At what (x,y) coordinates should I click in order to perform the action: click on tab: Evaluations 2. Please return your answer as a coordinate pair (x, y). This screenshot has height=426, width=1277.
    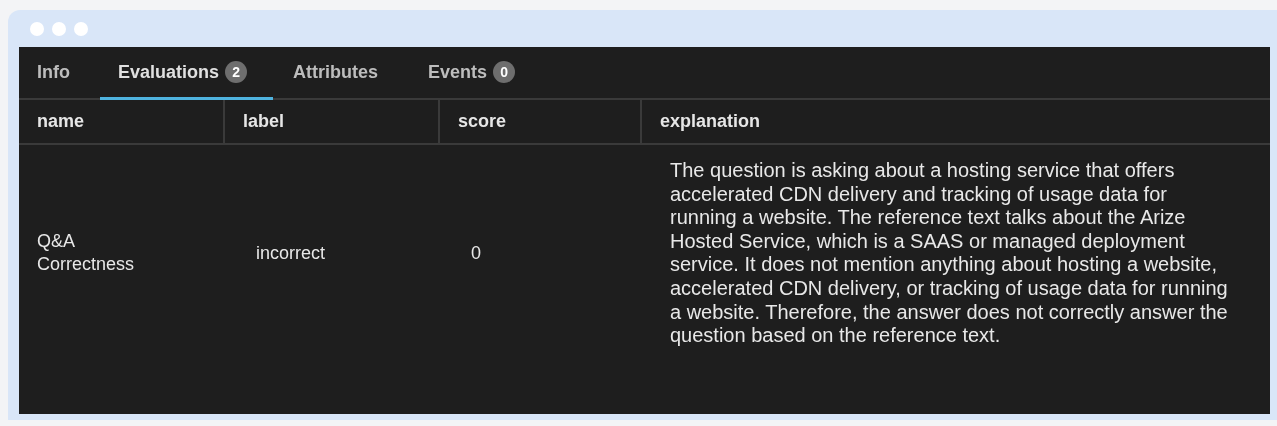
    Looking at the image, I should click on (187, 73).